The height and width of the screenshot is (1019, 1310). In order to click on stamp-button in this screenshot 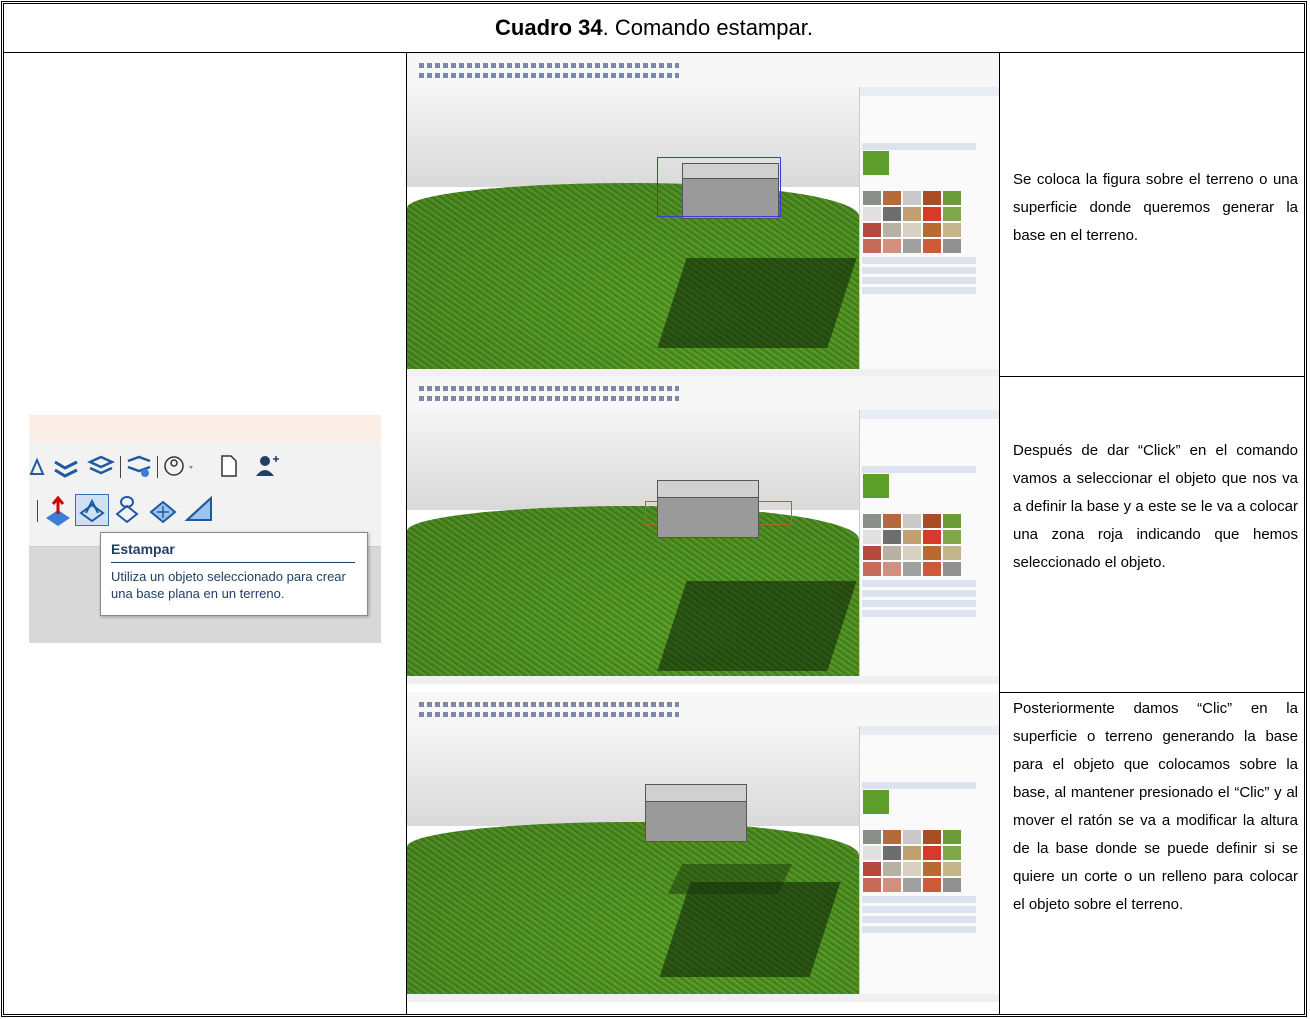, I will do `click(92, 510)`.